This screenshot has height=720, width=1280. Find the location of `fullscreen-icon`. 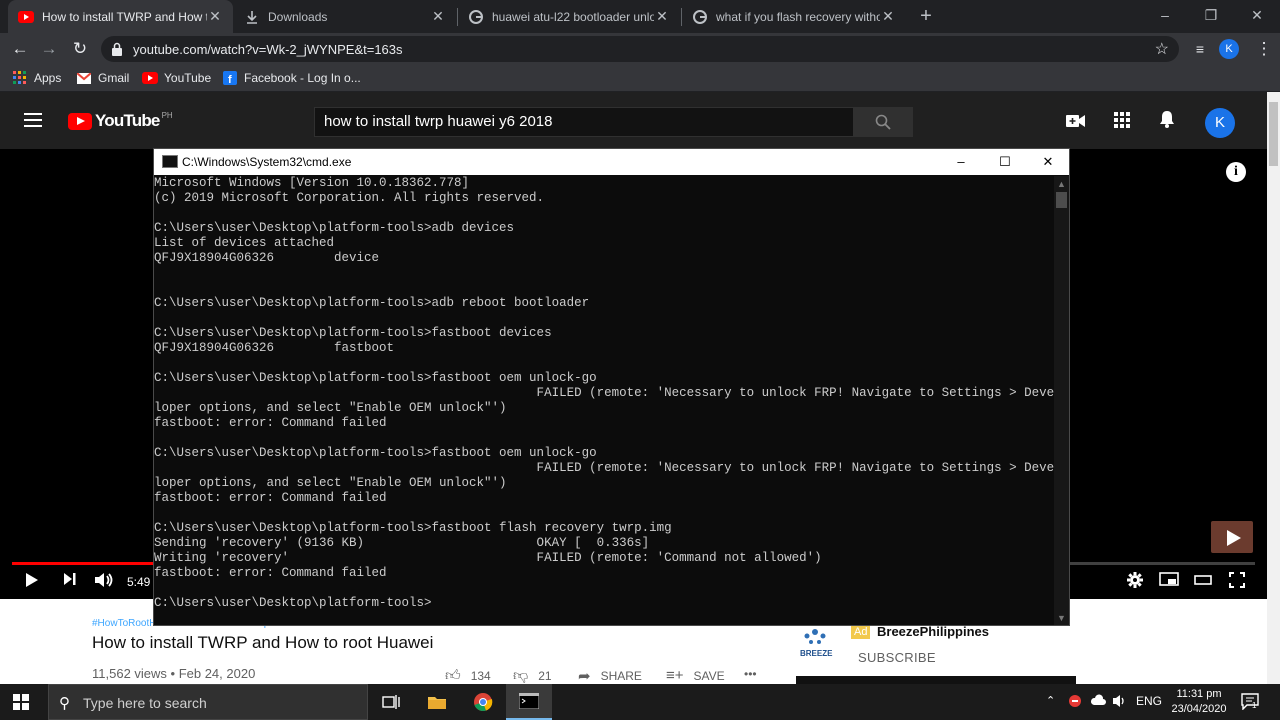

fullscreen-icon is located at coordinates (1237, 583).